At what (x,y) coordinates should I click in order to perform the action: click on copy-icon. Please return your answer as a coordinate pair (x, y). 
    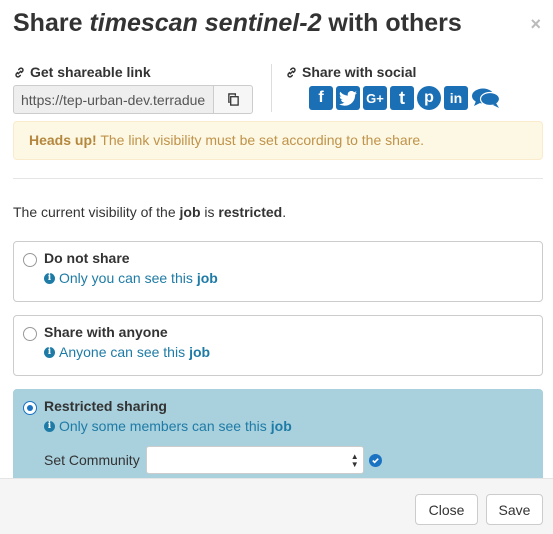
    Looking at the image, I should click on (233, 99).